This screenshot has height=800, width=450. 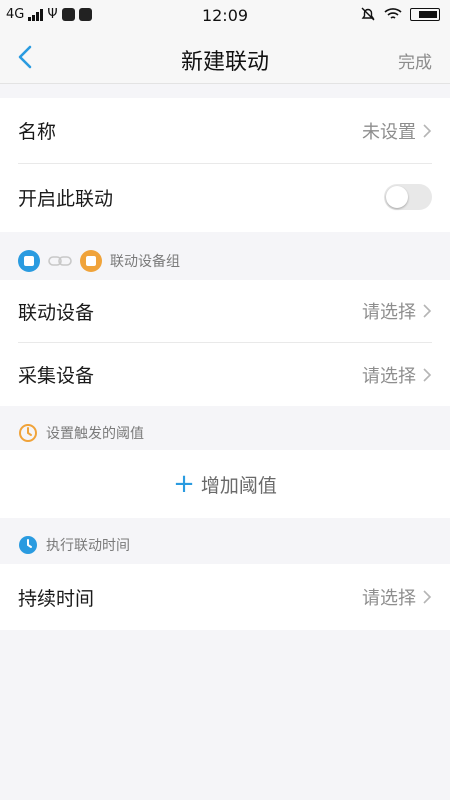 What do you see at coordinates (389, 376) in the screenshot?
I see `collect-device-value: 请选择` at bounding box center [389, 376].